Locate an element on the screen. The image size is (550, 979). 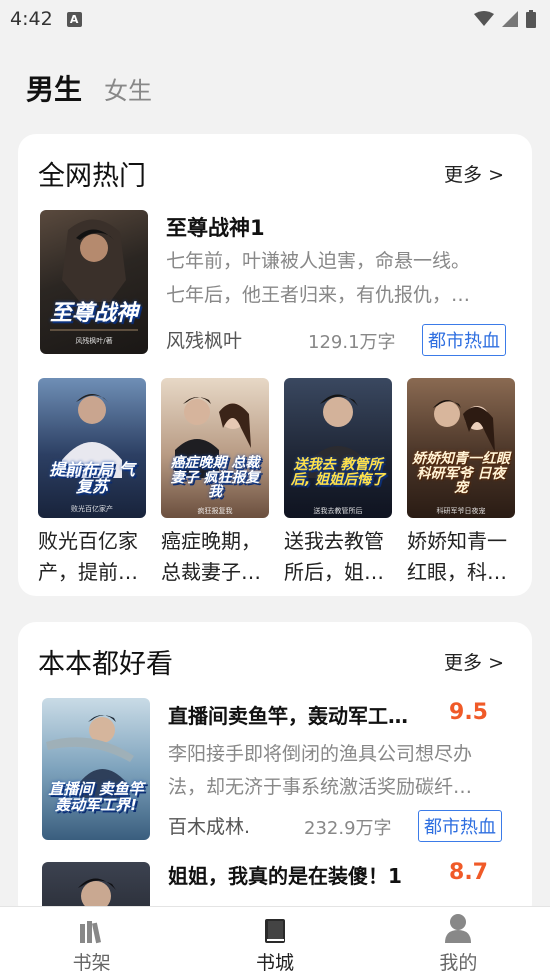
book-author: 风残枫叶 is located at coordinates (204, 341).